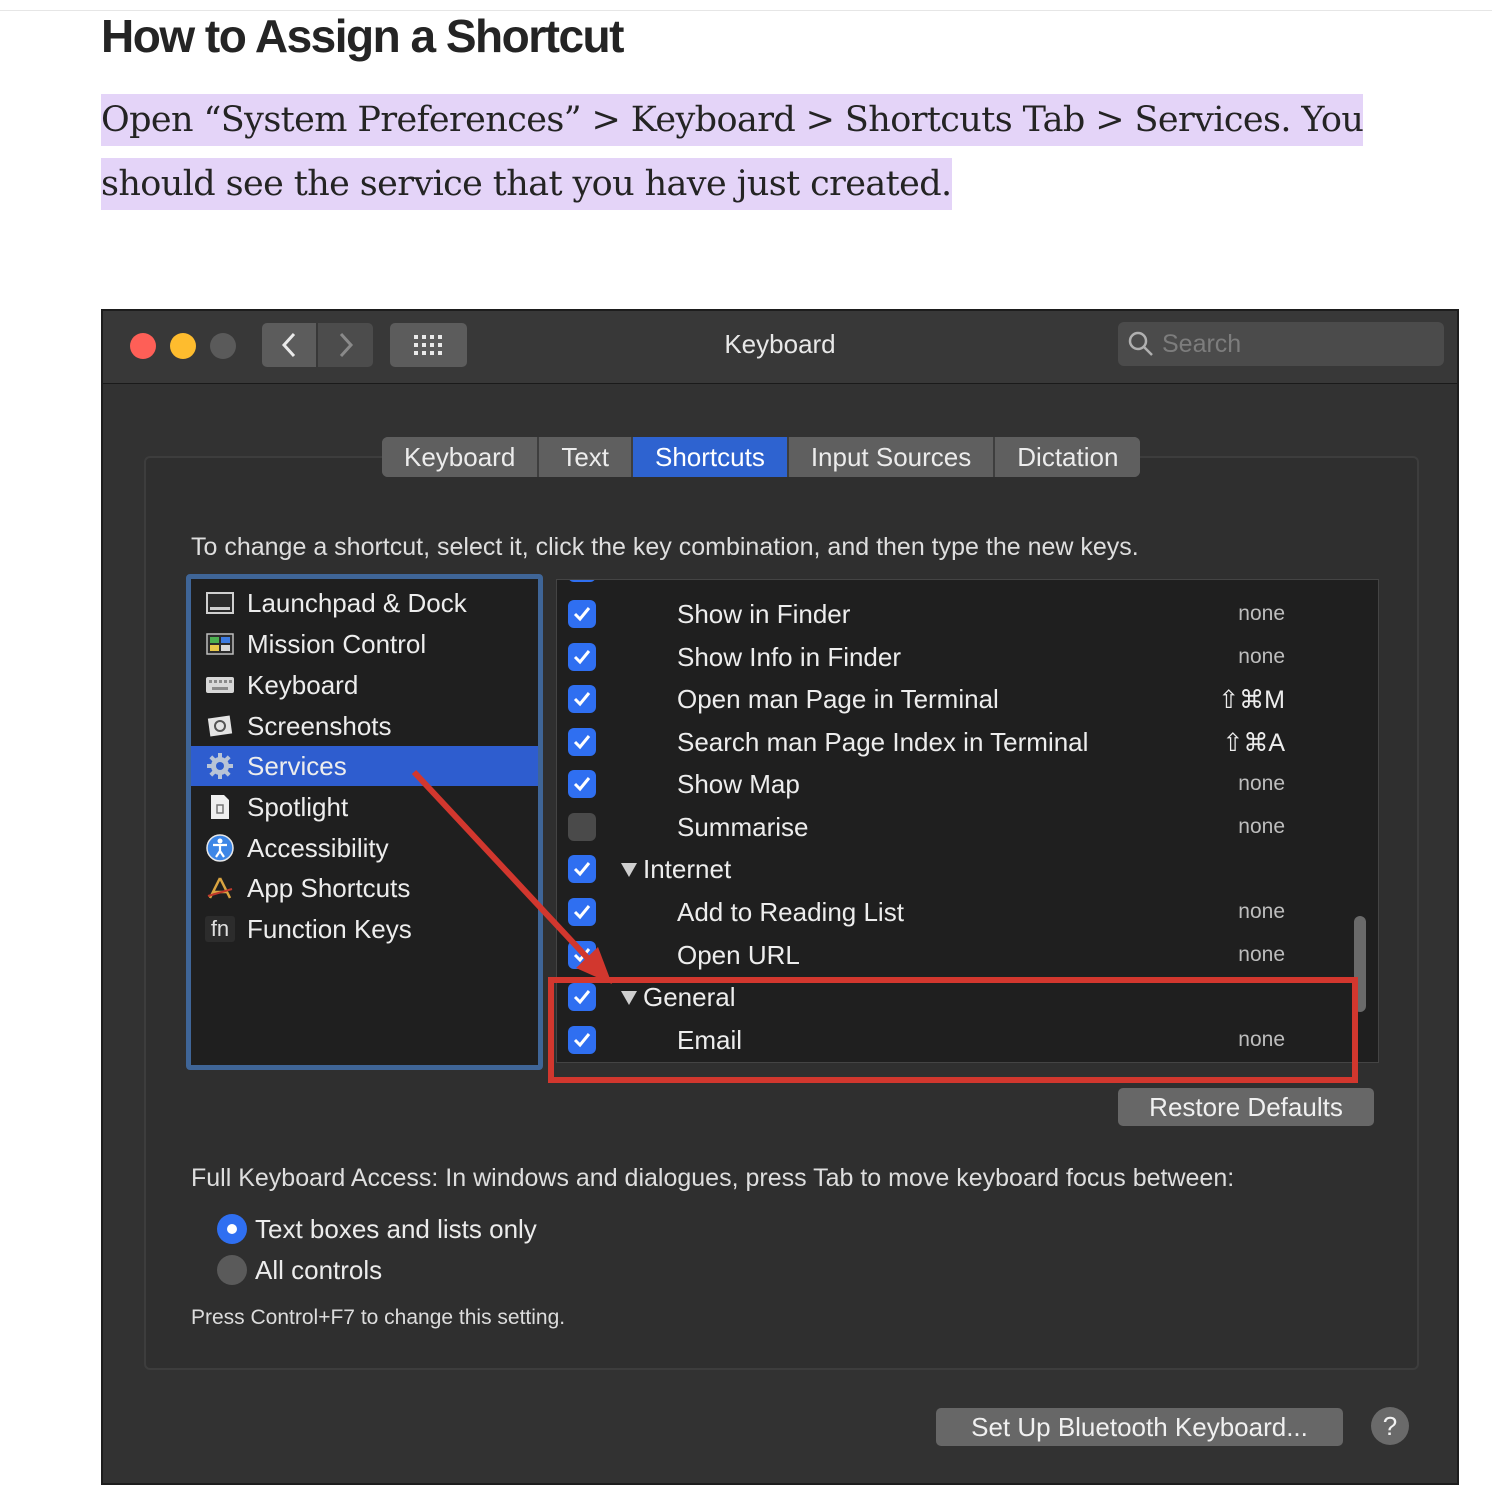 The width and height of the screenshot is (1492, 1490). I want to click on category-services: Services, so click(364, 766).